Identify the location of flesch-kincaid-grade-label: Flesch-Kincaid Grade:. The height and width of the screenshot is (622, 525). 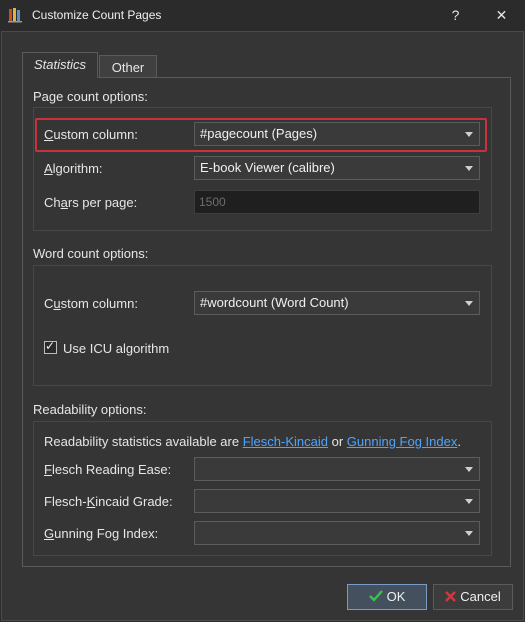
(108, 501).